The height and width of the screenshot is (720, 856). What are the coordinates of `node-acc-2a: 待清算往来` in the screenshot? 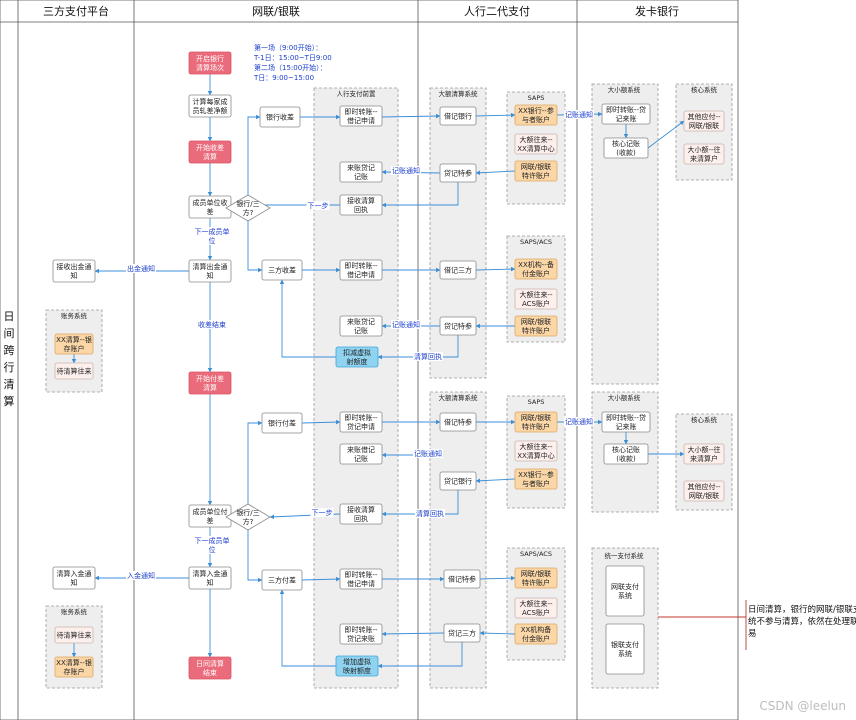 It's located at (74, 635).